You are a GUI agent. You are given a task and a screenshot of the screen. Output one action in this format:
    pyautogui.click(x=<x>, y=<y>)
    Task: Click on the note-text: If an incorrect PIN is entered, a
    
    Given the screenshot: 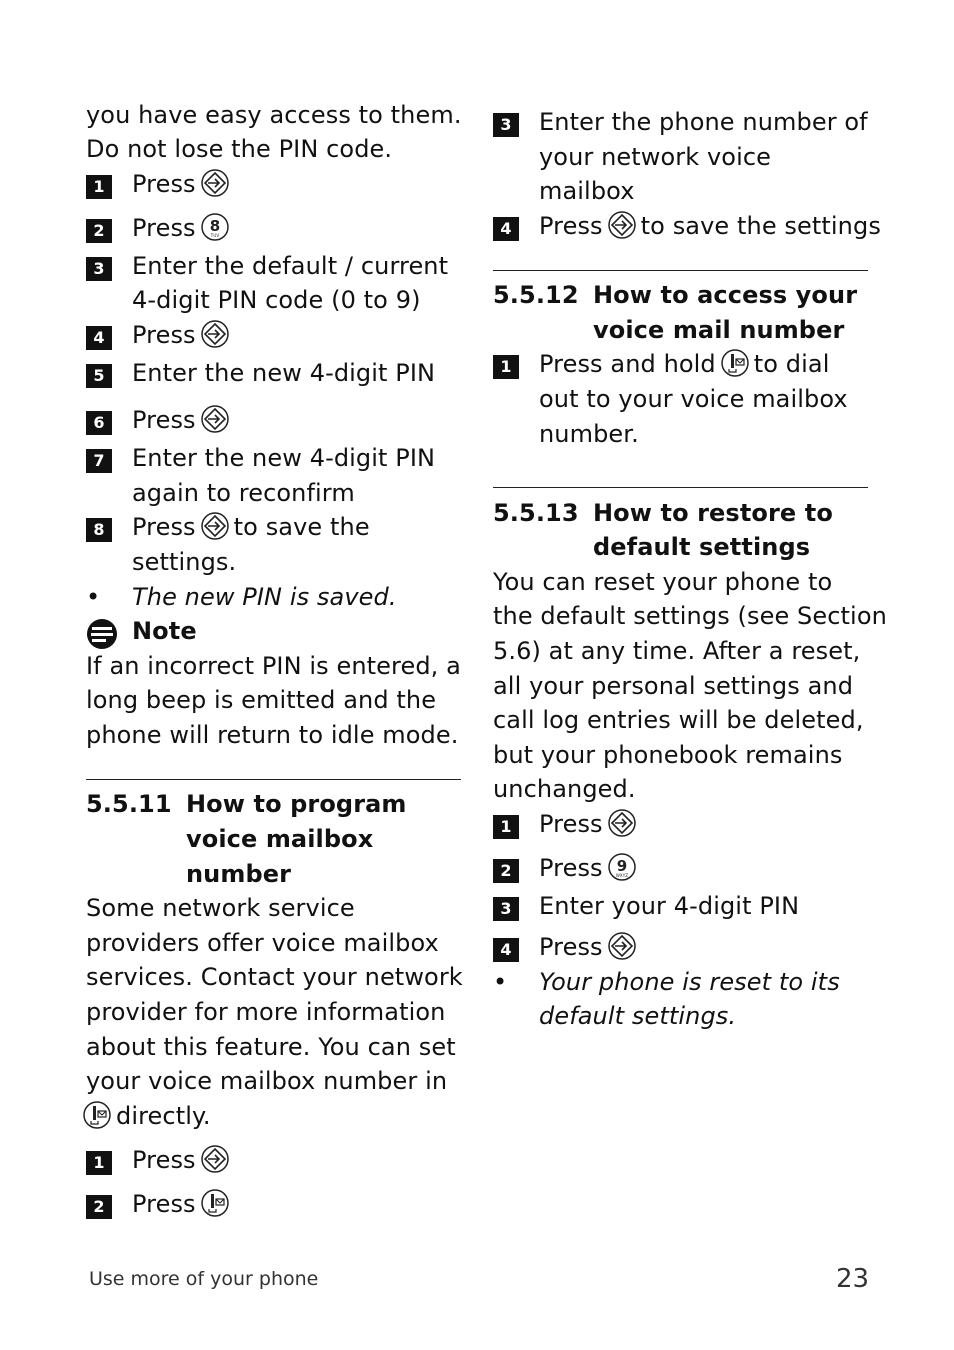 What is the action you would take?
    pyautogui.click(x=273, y=666)
    